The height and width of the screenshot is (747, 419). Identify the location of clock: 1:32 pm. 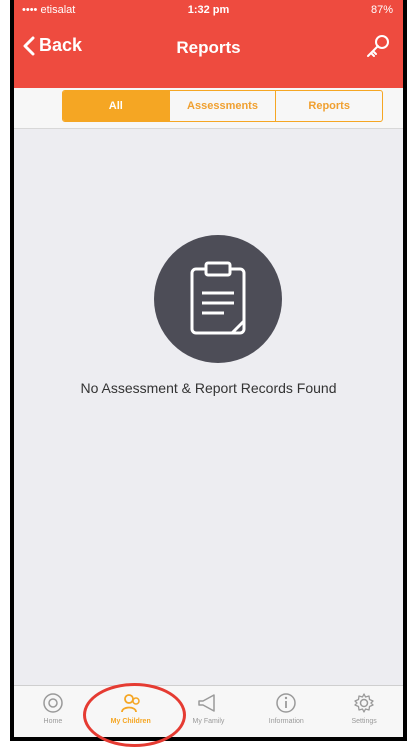
(208, 10).